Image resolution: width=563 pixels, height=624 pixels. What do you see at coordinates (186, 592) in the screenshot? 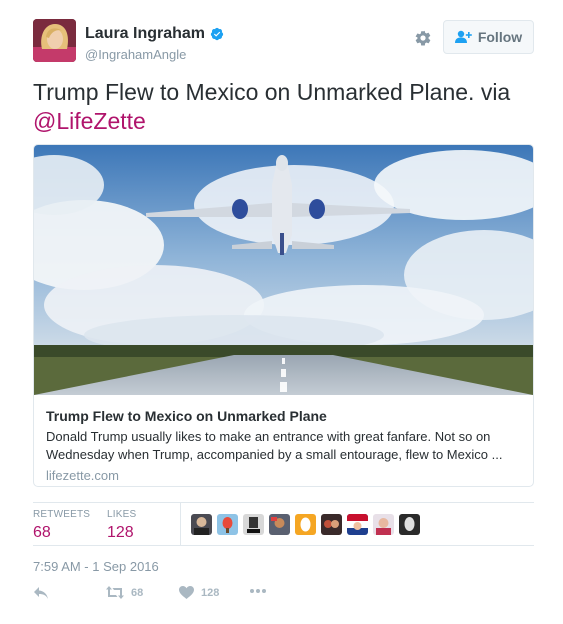
I see `heart-icon` at bounding box center [186, 592].